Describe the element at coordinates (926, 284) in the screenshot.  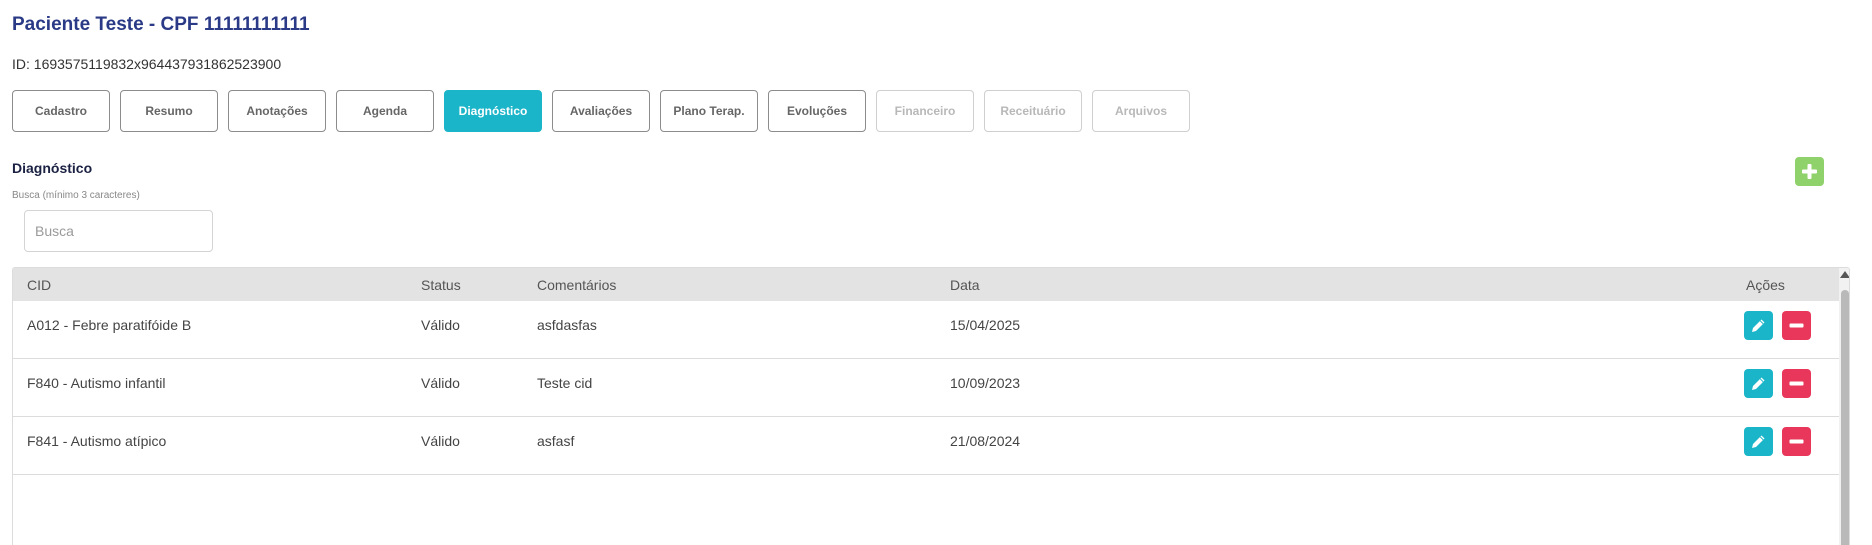
I see `table-header: CID Status Comentários Data Ações` at that location.